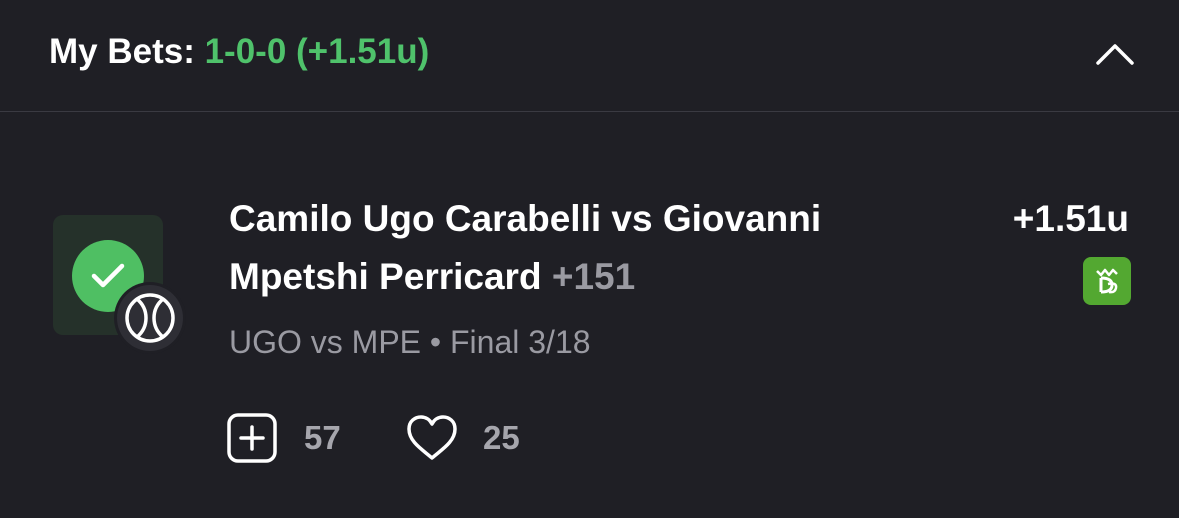 The image size is (1179, 518). I want to click on bets-record: 1-0-0 (+1.51u), so click(317, 51).